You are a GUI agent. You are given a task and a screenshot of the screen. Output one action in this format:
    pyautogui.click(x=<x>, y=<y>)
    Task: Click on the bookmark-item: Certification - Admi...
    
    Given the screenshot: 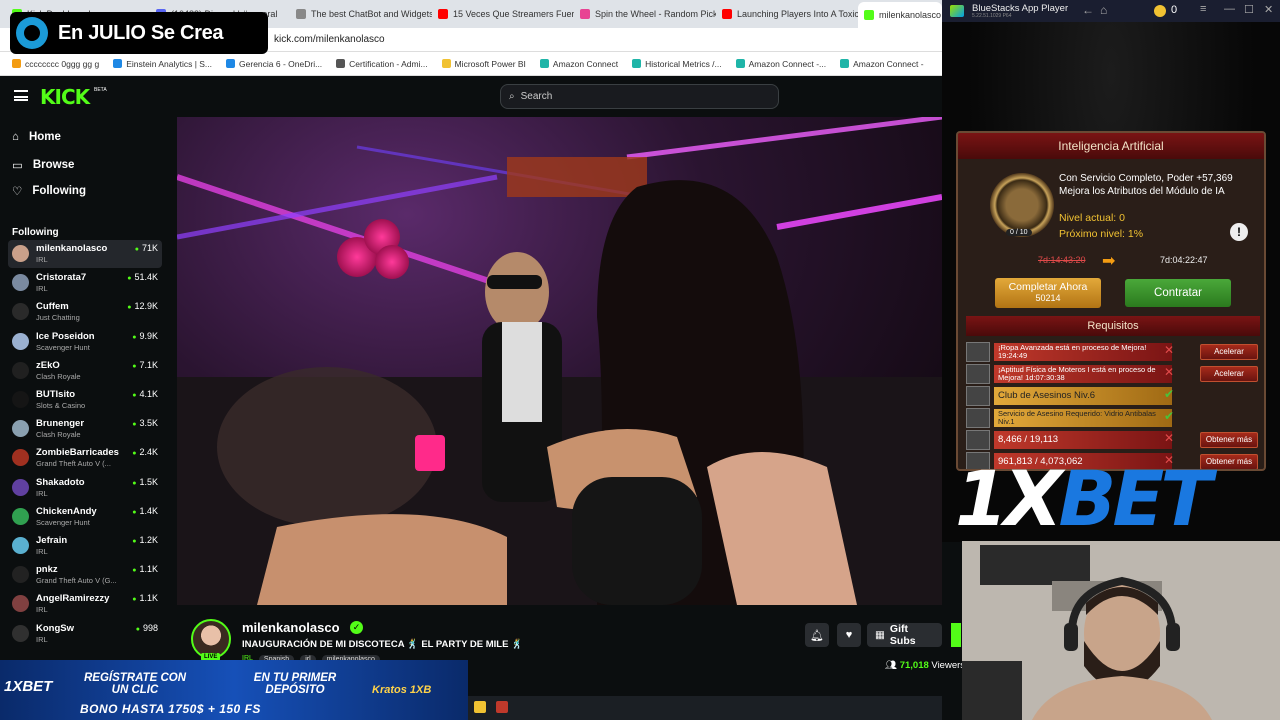 What is the action you would take?
    pyautogui.click(x=382, y=63)
    